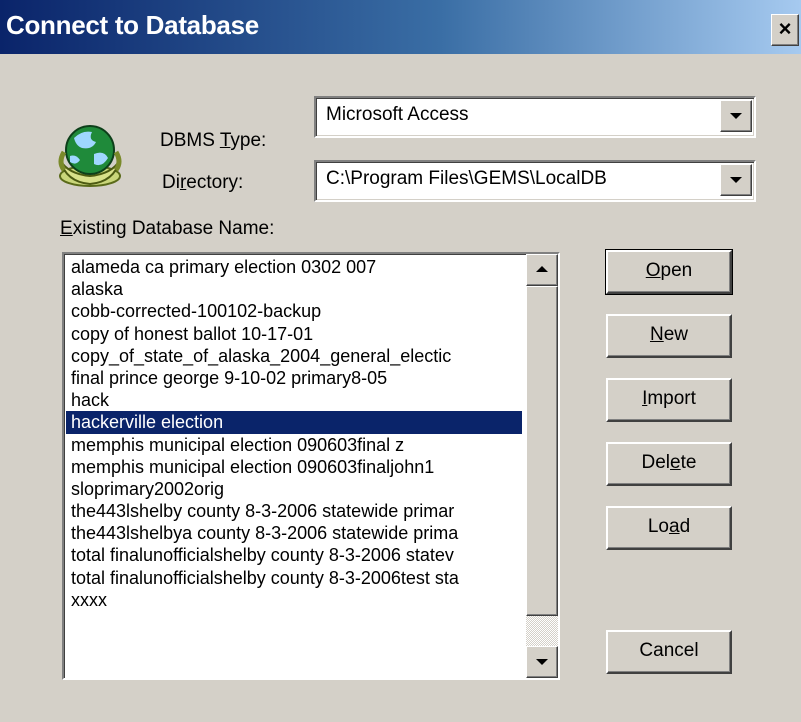 This screenshot has width=801, height=722. Describe the element at coordinates (171, 182) in the screenshot. I see `directory-label-pre: Di` at that location.